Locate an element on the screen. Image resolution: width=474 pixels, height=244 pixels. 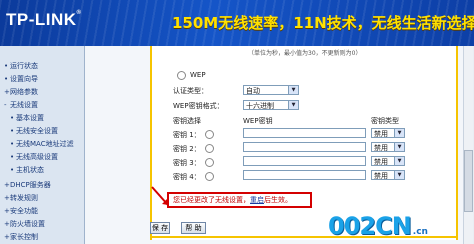
key-3-input is located at coordinates (304, 161).